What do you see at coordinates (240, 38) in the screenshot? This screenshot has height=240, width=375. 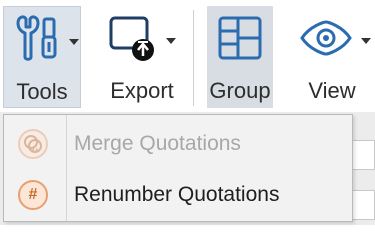 I see `group-icon` at bounding box center [240, 38].